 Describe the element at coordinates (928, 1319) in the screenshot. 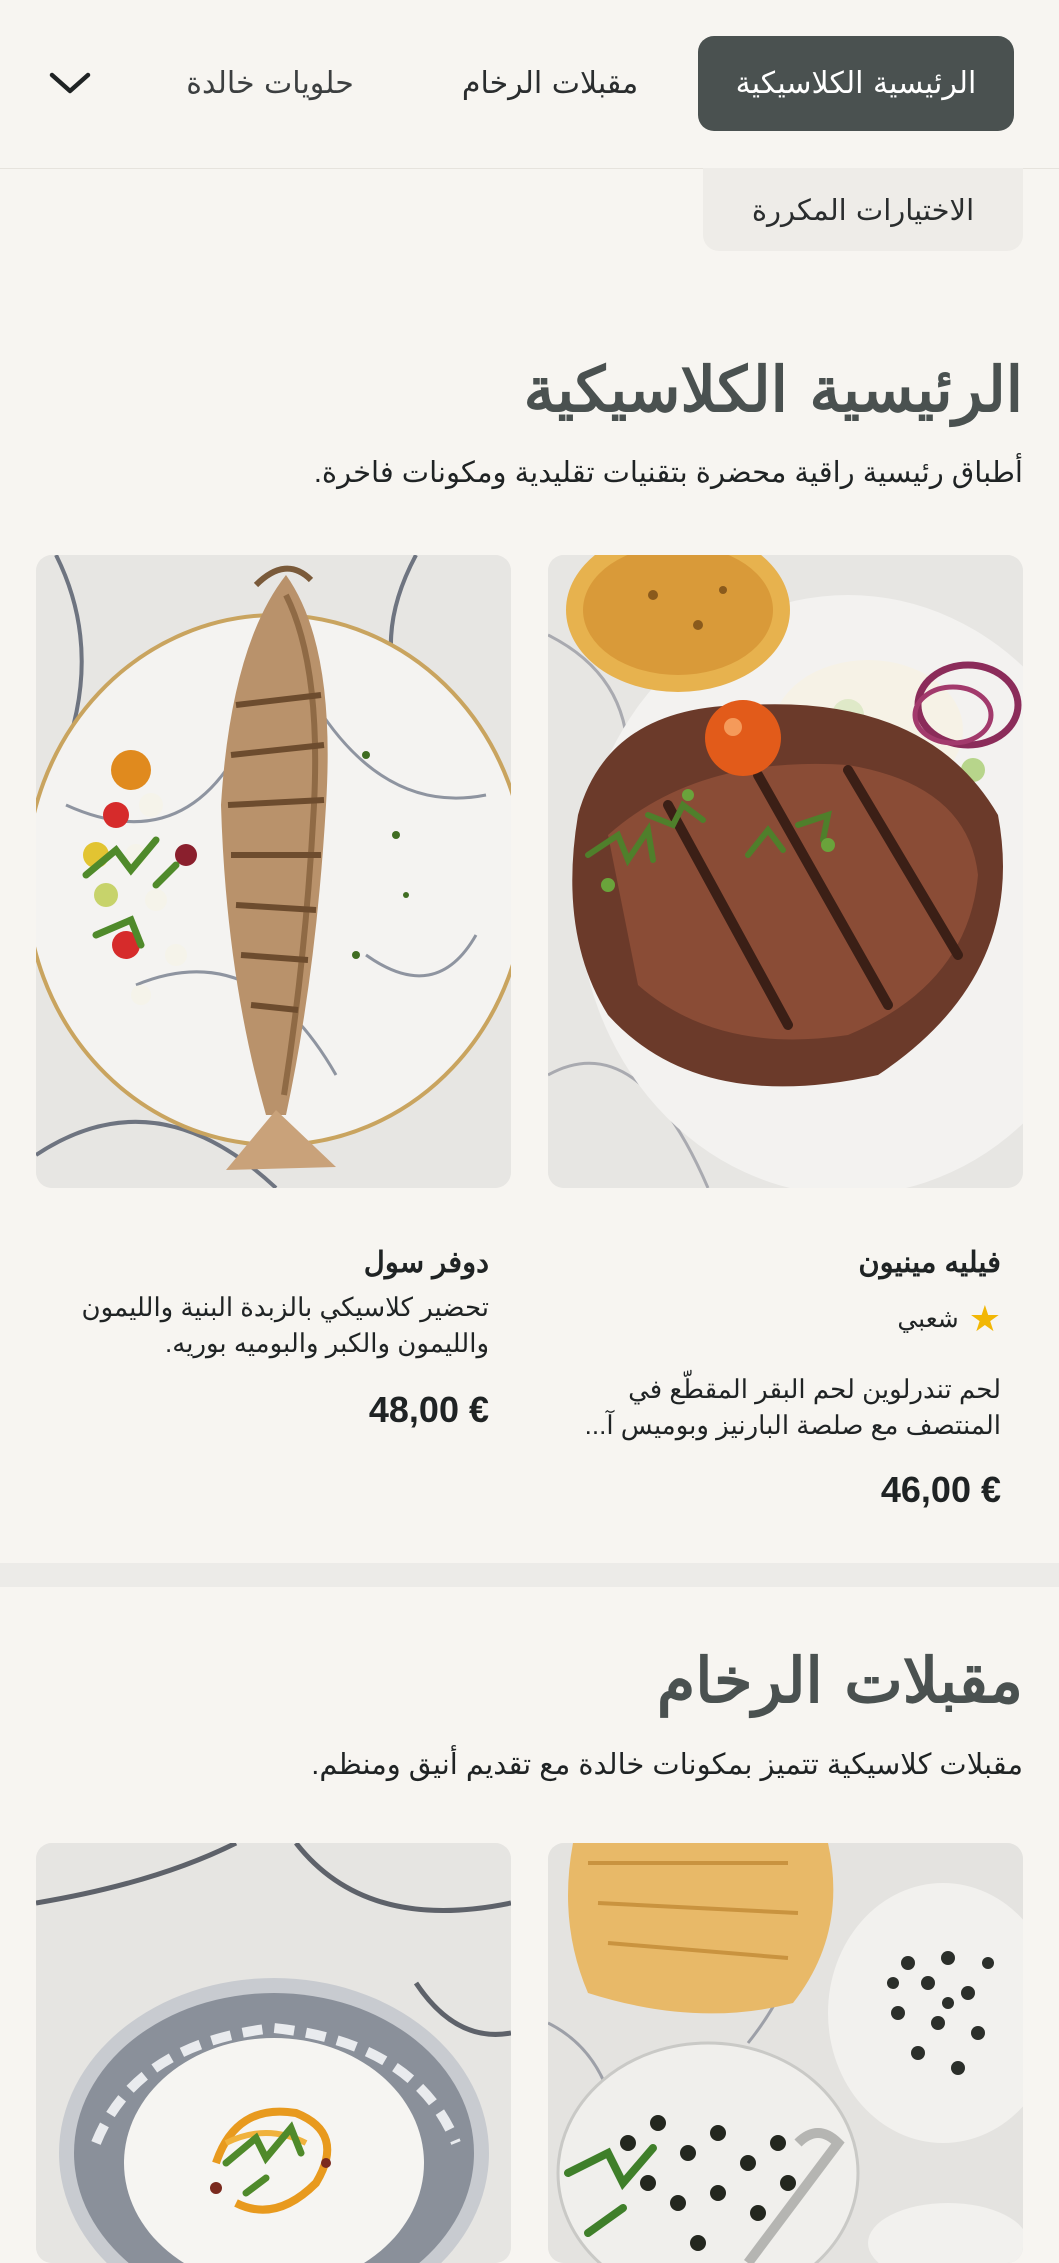

I see `badge-label: شعبي` at that location.